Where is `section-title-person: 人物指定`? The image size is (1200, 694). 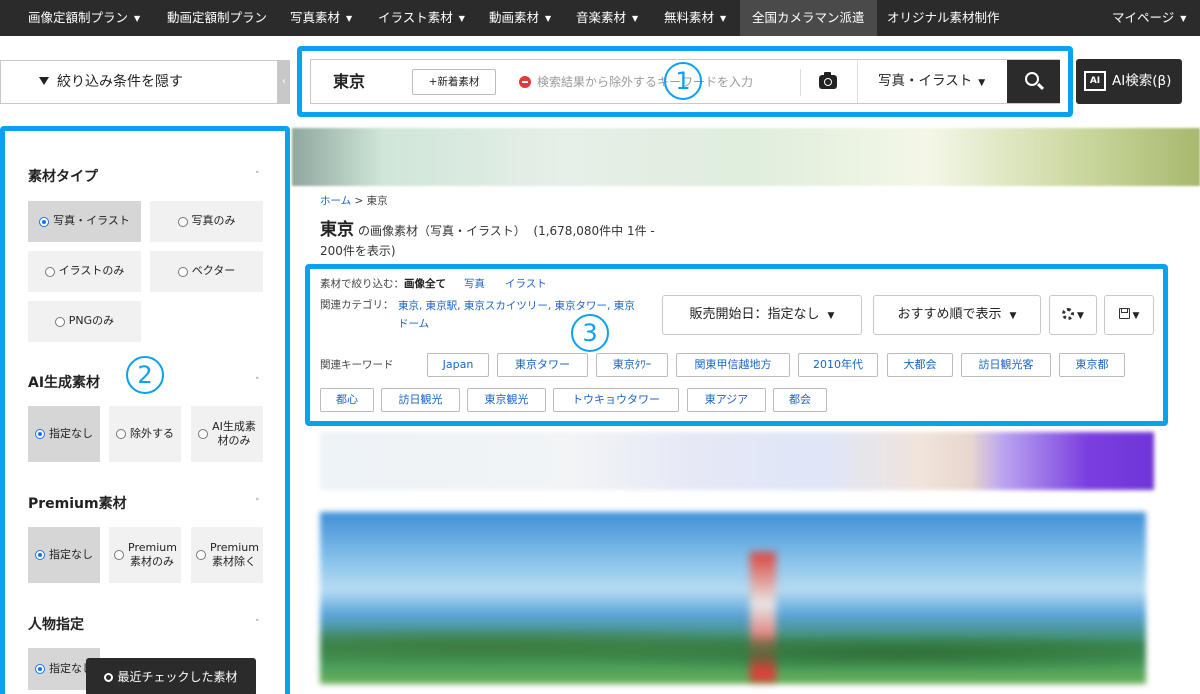
section-title-person: 人物指定 is located at coordinates (56, 625).